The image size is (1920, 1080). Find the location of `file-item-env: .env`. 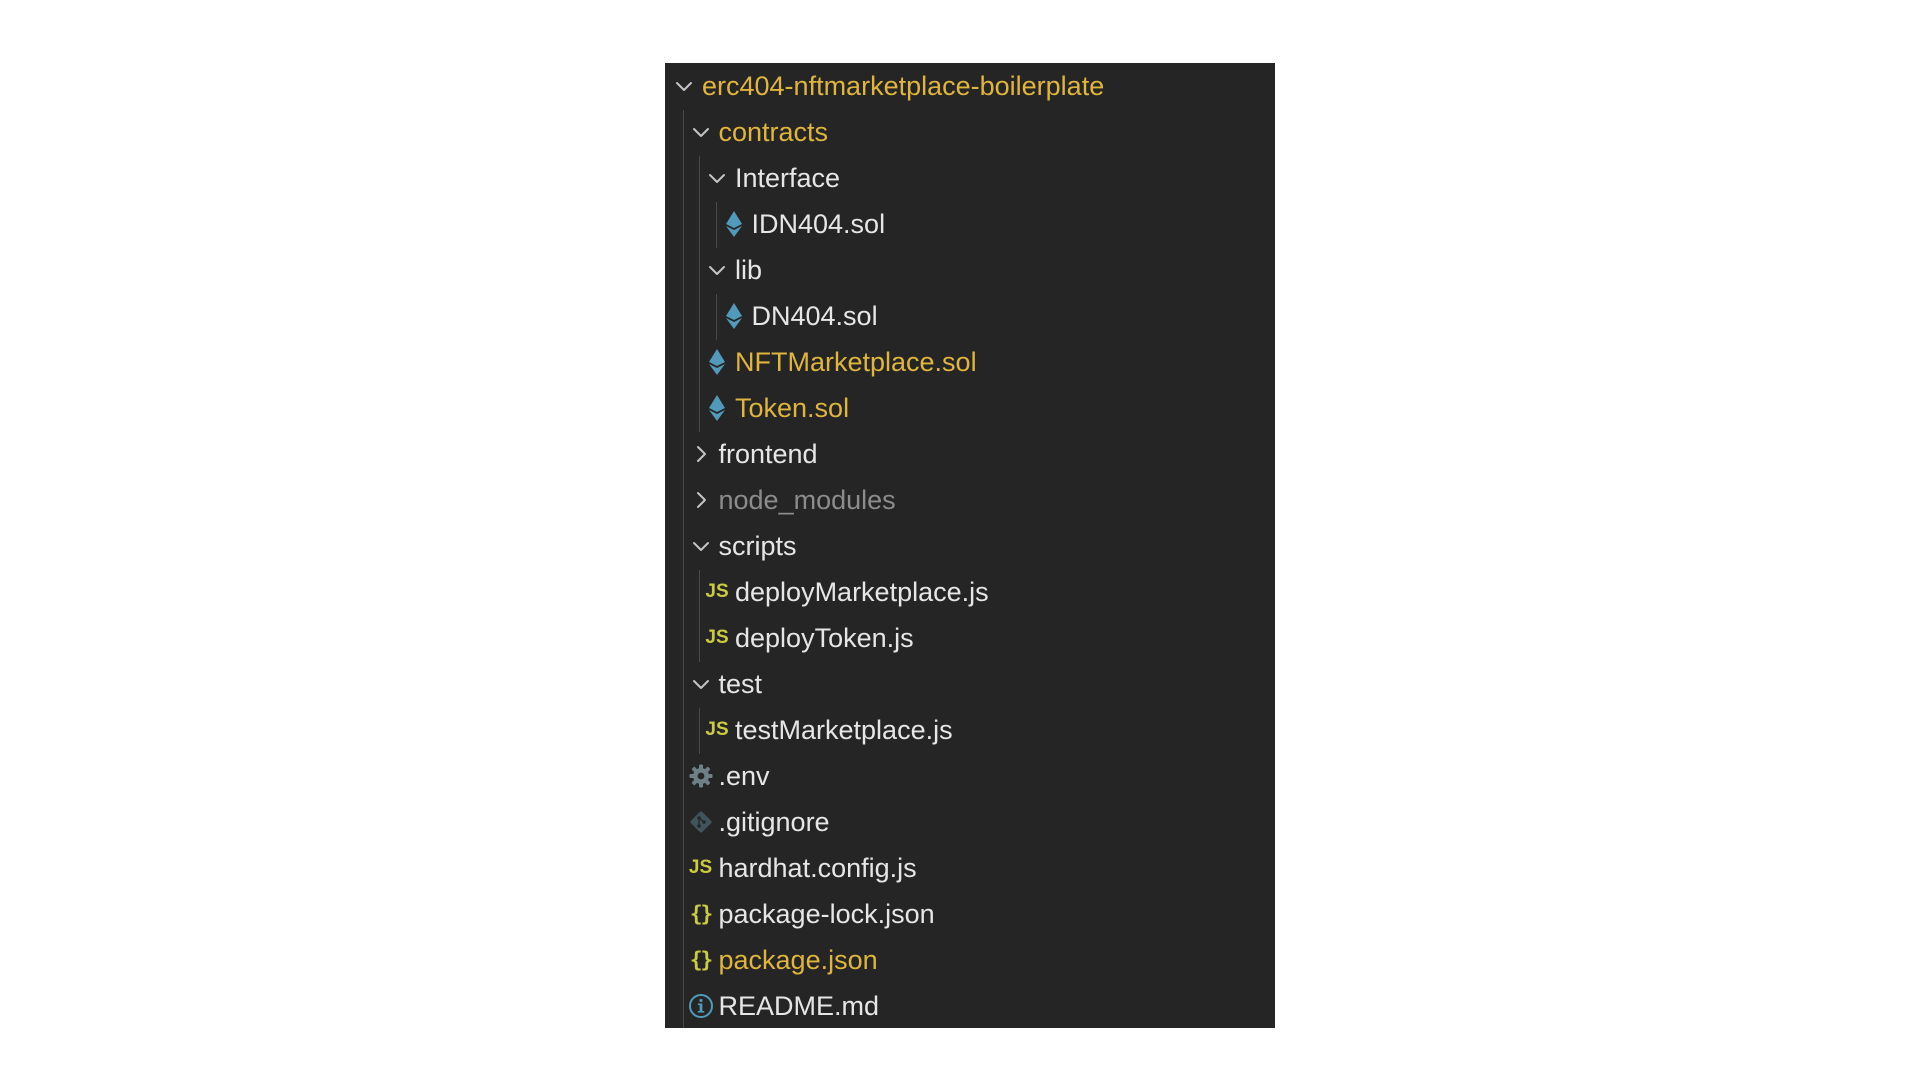

file-item-env: .env is located at coordinates (970, 776).